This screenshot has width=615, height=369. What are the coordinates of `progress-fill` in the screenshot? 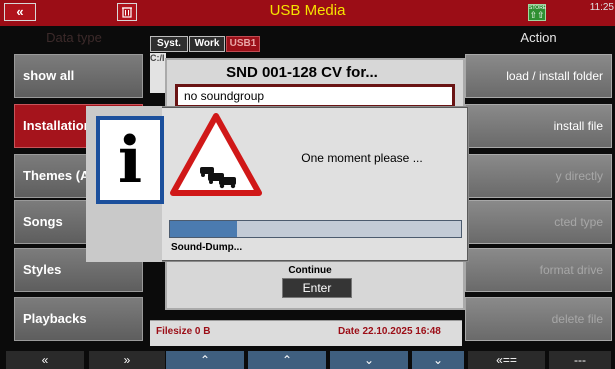 It's located at (203, 229).